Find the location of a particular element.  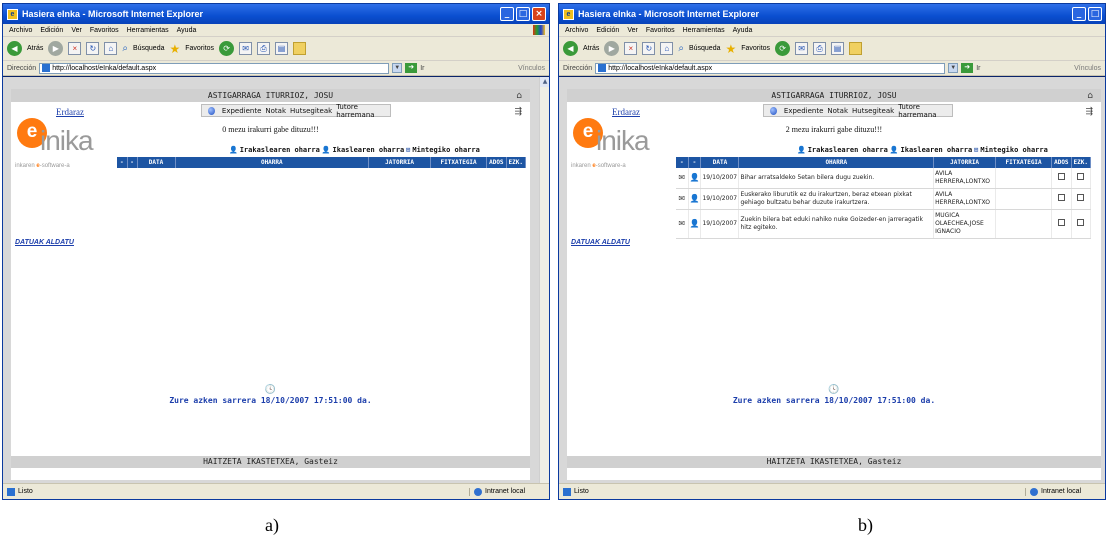

scroll-up-icon: ▲ is located at coordinates (544, 82).